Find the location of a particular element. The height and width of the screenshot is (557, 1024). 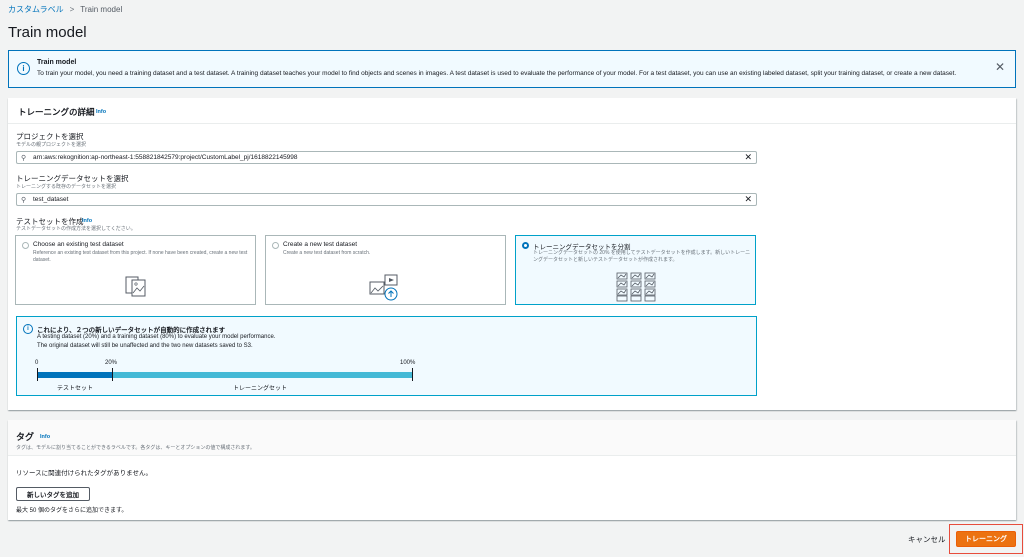

add-tag-button: 新しいタグを追加 is located at coordinates (53, 494).